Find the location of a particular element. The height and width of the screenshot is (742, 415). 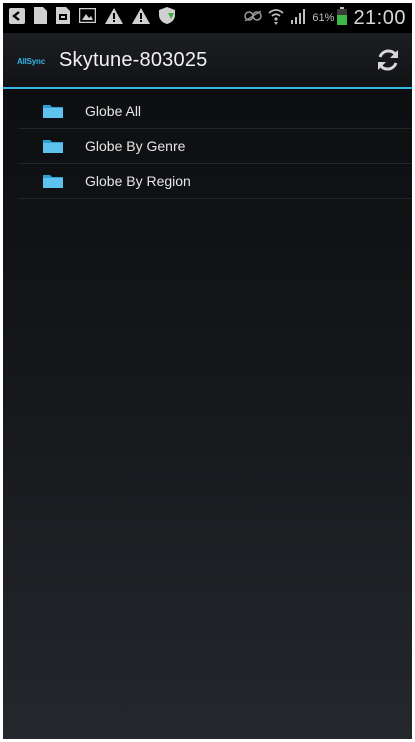

action-bar: AllSync Skytune-803025 is located at coordinates (207, 60).